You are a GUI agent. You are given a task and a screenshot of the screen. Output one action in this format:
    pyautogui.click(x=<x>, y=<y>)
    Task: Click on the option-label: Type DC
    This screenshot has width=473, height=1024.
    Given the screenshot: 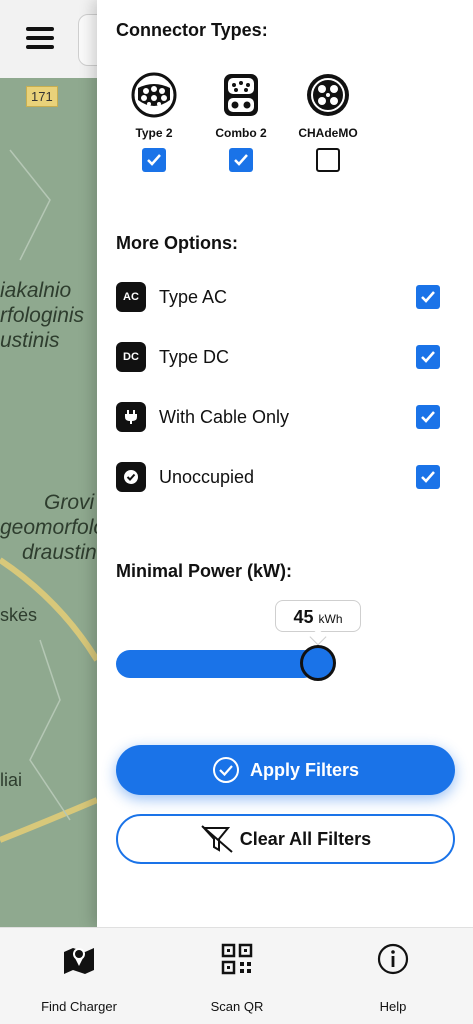 What is the action you would take?
    pyautogui.click(x=194, y=356)
    